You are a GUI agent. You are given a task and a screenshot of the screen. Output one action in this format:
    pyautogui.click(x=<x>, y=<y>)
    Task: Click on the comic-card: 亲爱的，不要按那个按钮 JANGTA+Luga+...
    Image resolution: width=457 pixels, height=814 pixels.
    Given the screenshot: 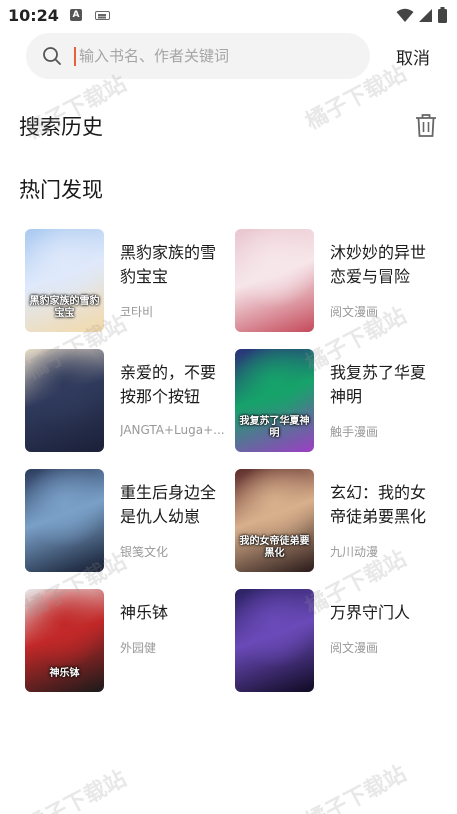 What is the action you would take?
    pyautogui.click(x=130, y=409)
    